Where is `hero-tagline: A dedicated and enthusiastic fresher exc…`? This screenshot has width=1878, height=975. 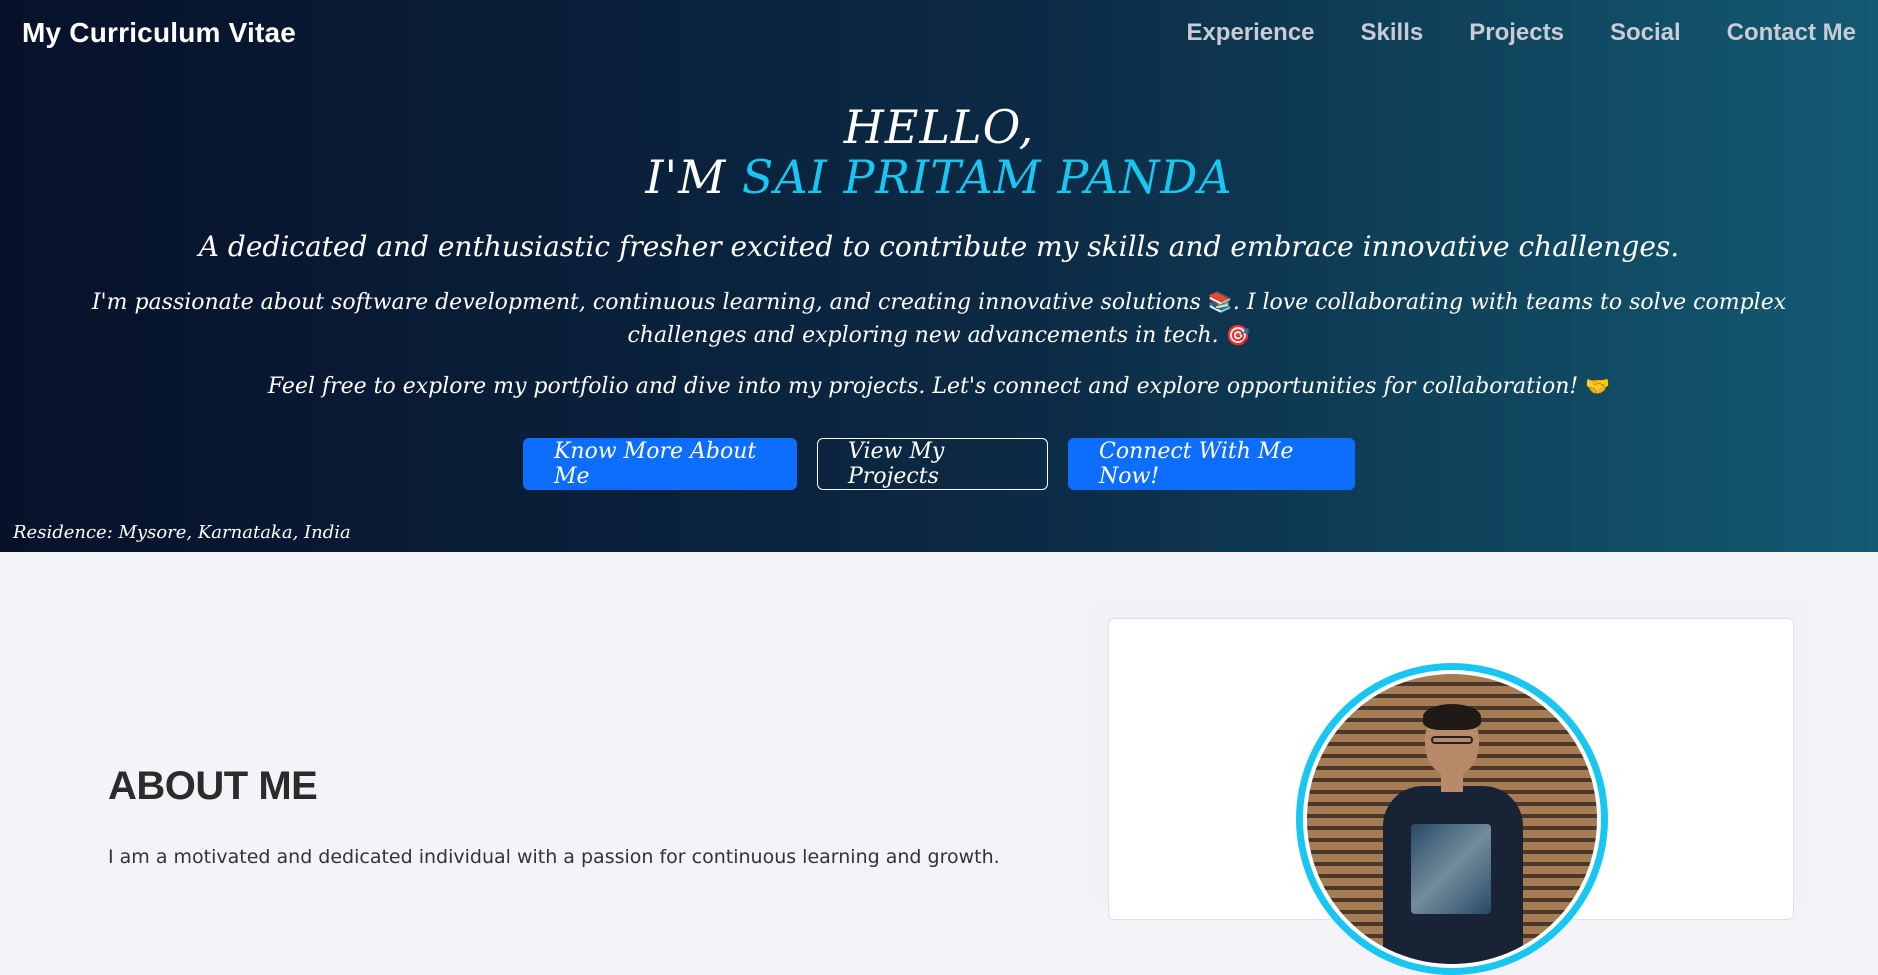 hero-tagline: A dedicated and enthusiastic fresher exc… is located at coordinates (939, 246).